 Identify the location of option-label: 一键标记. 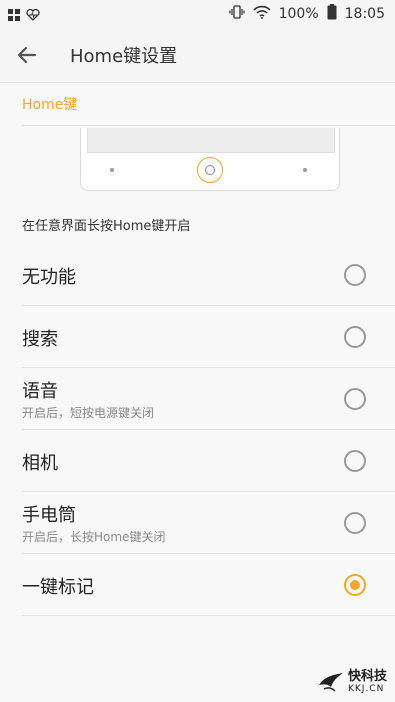
(58, 587).